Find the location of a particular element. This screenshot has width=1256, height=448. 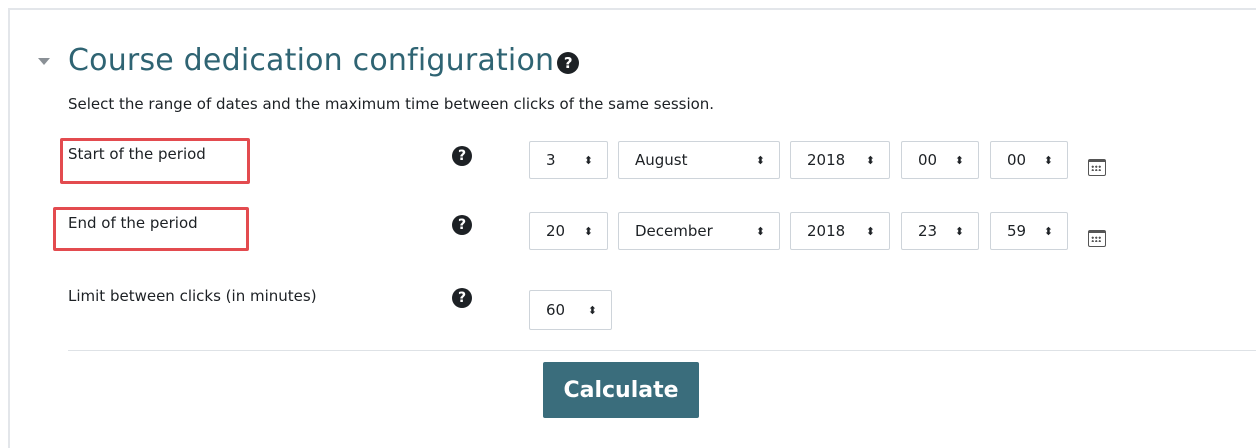

start-help-icon: ? is located at coordinates (462, 156).